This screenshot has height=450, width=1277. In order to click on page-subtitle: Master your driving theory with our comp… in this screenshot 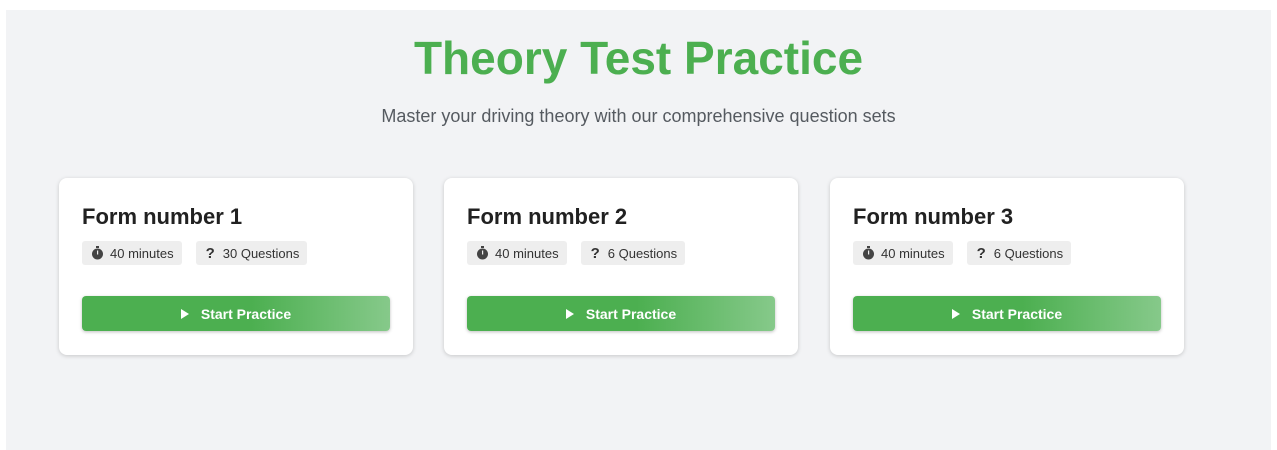, I will do `click(638, 116)`.